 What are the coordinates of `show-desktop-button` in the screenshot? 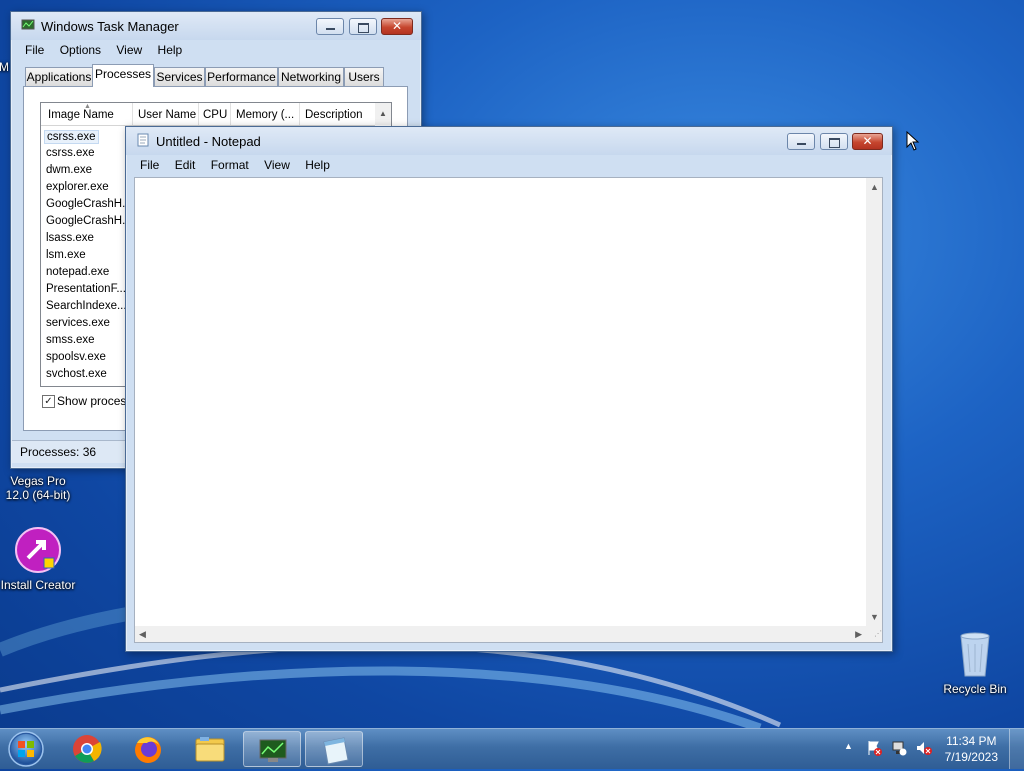 It's located at (1016, 749).